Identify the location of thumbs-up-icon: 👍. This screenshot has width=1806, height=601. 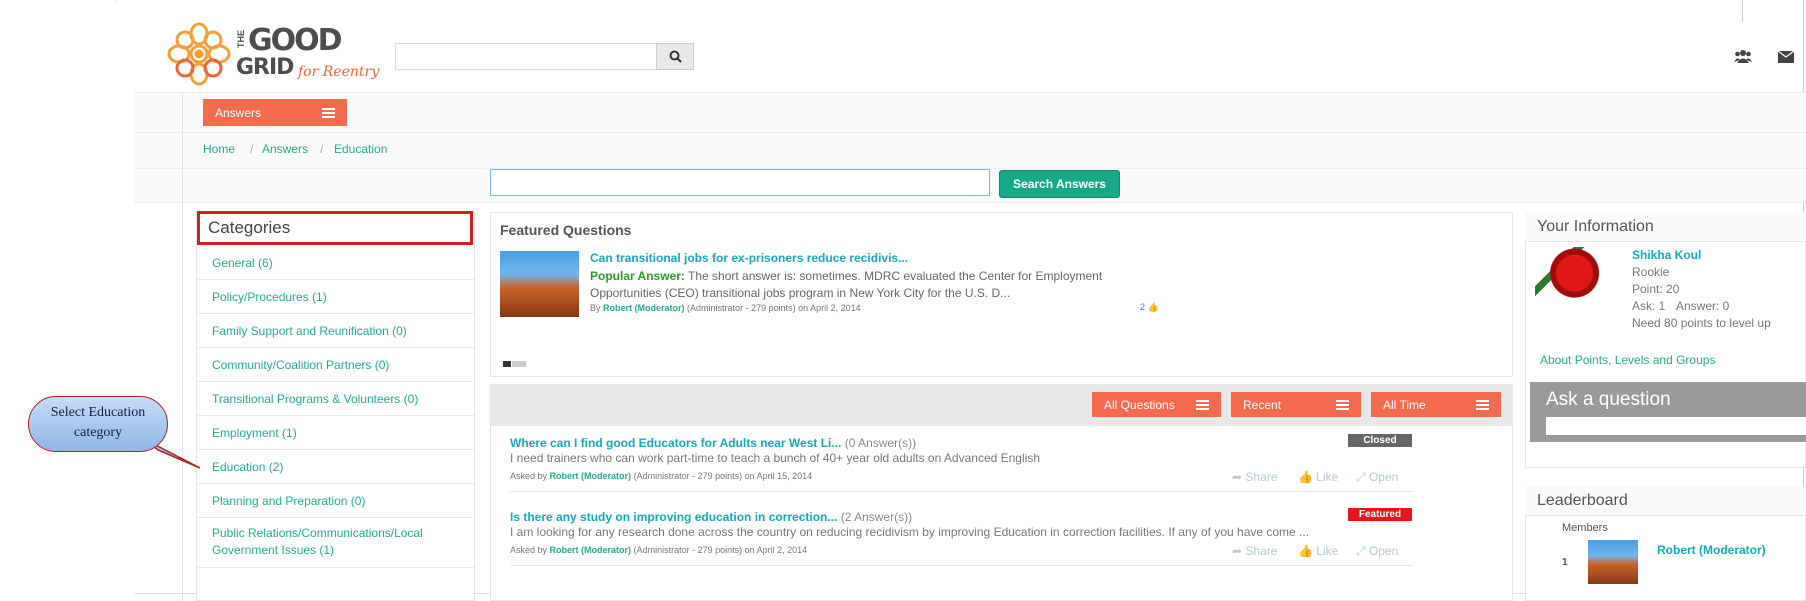
(1305, 477).